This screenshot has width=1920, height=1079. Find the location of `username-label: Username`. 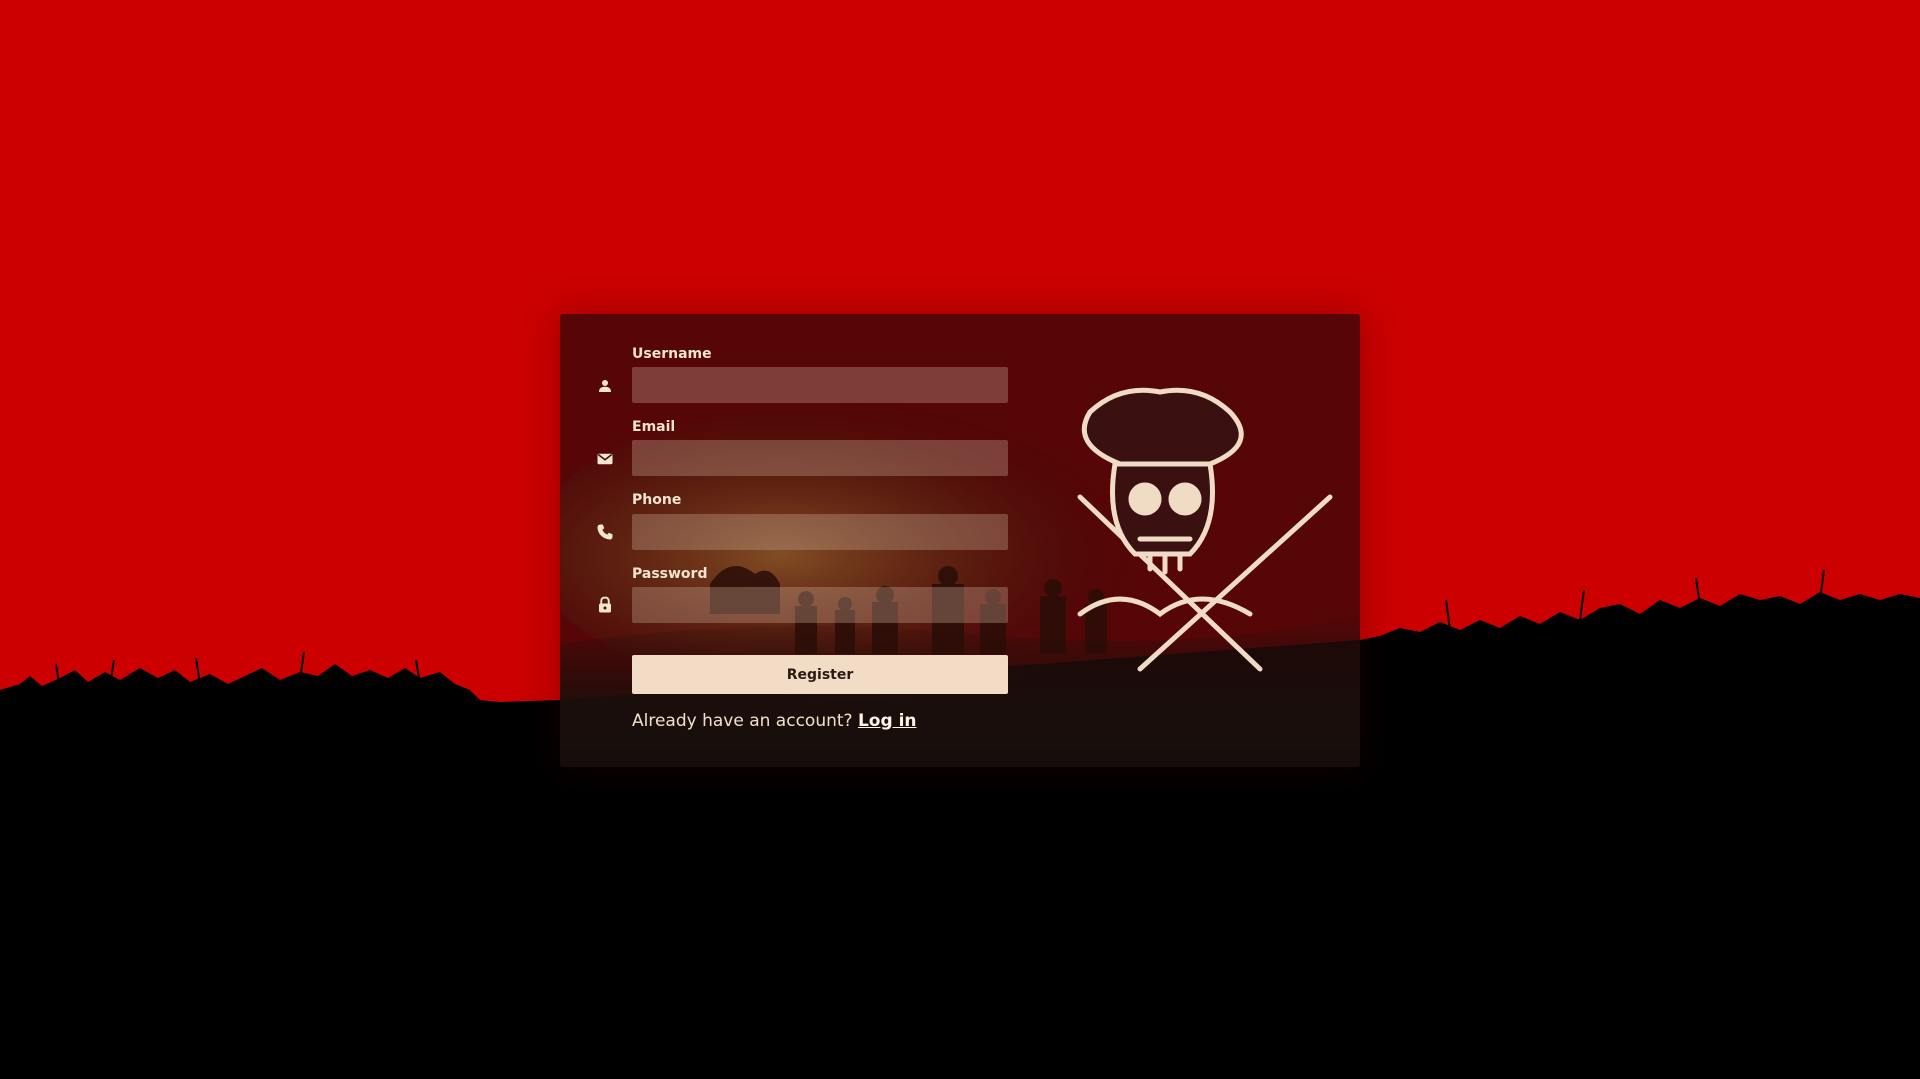

username-label: Username is located at coordinates (672, 354).